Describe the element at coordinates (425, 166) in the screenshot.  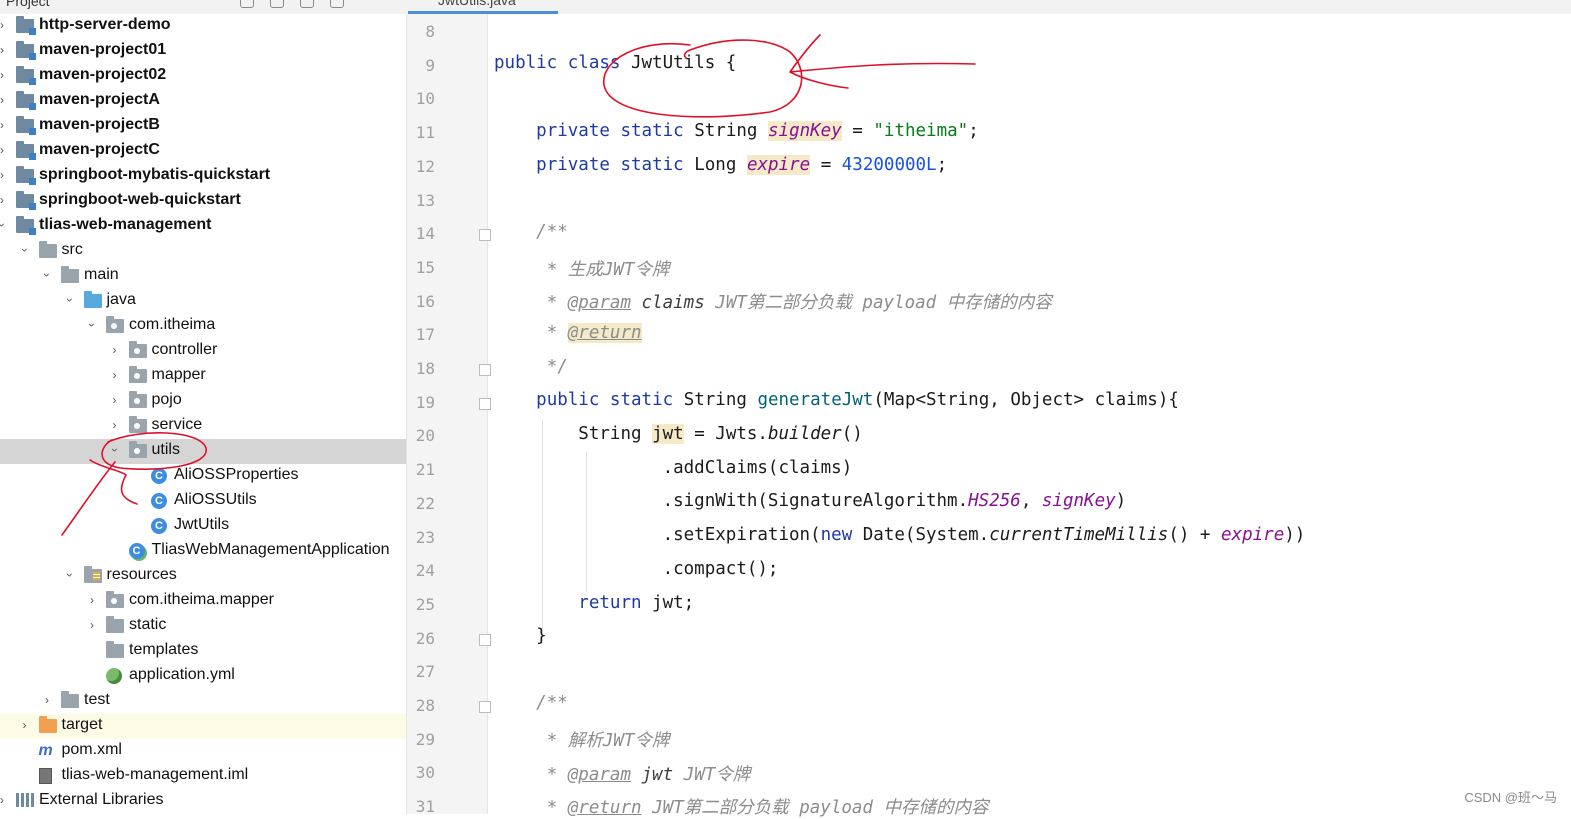
I see `line-number: 12` at that location.